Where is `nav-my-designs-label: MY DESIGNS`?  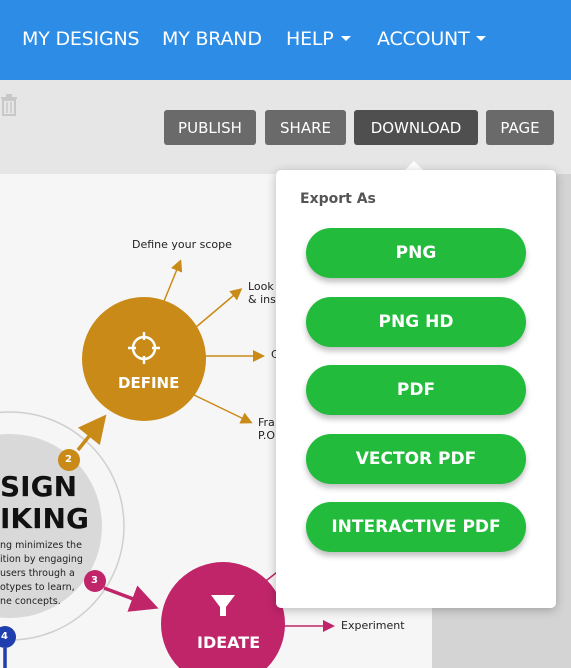 nav-my-designs-label: MY DESIGNS is located at coordinates (81, 39).